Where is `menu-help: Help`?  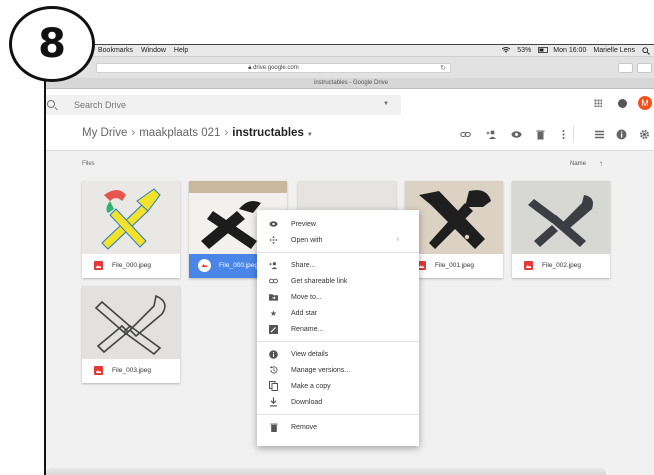 menu-help: Help is located at coordinates (181, 50).